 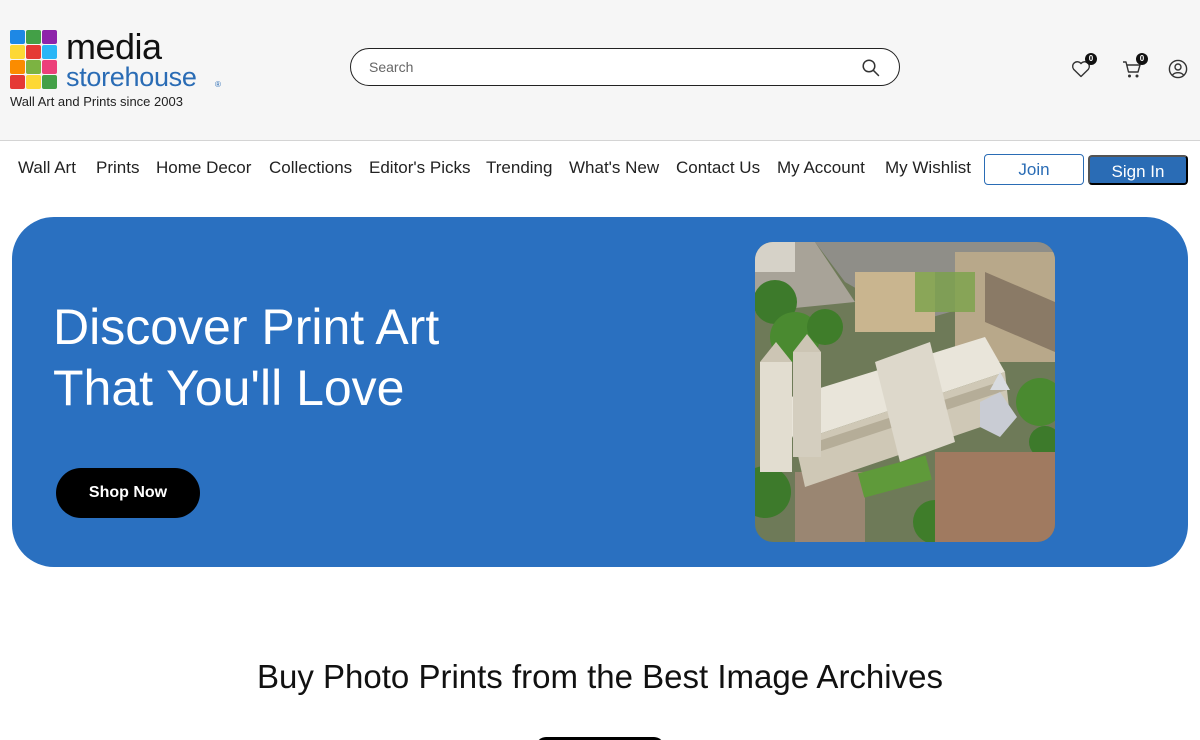 What do you see at coordinates (1142, 59) in the screenshot?
I see `cart-count-badge: 0` at bounding box center [1142, 59].